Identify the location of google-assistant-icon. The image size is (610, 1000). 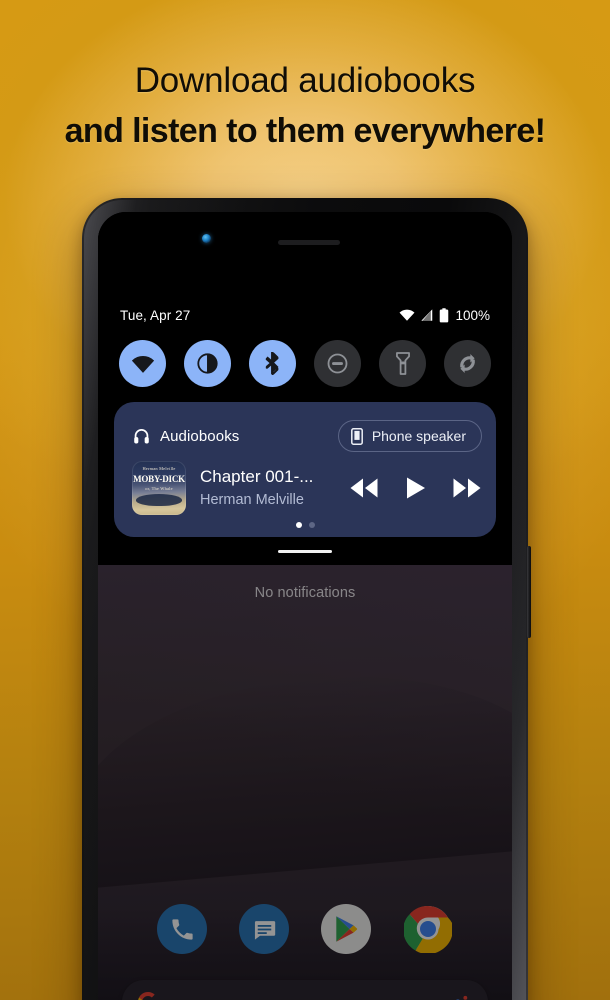
(462, 997).